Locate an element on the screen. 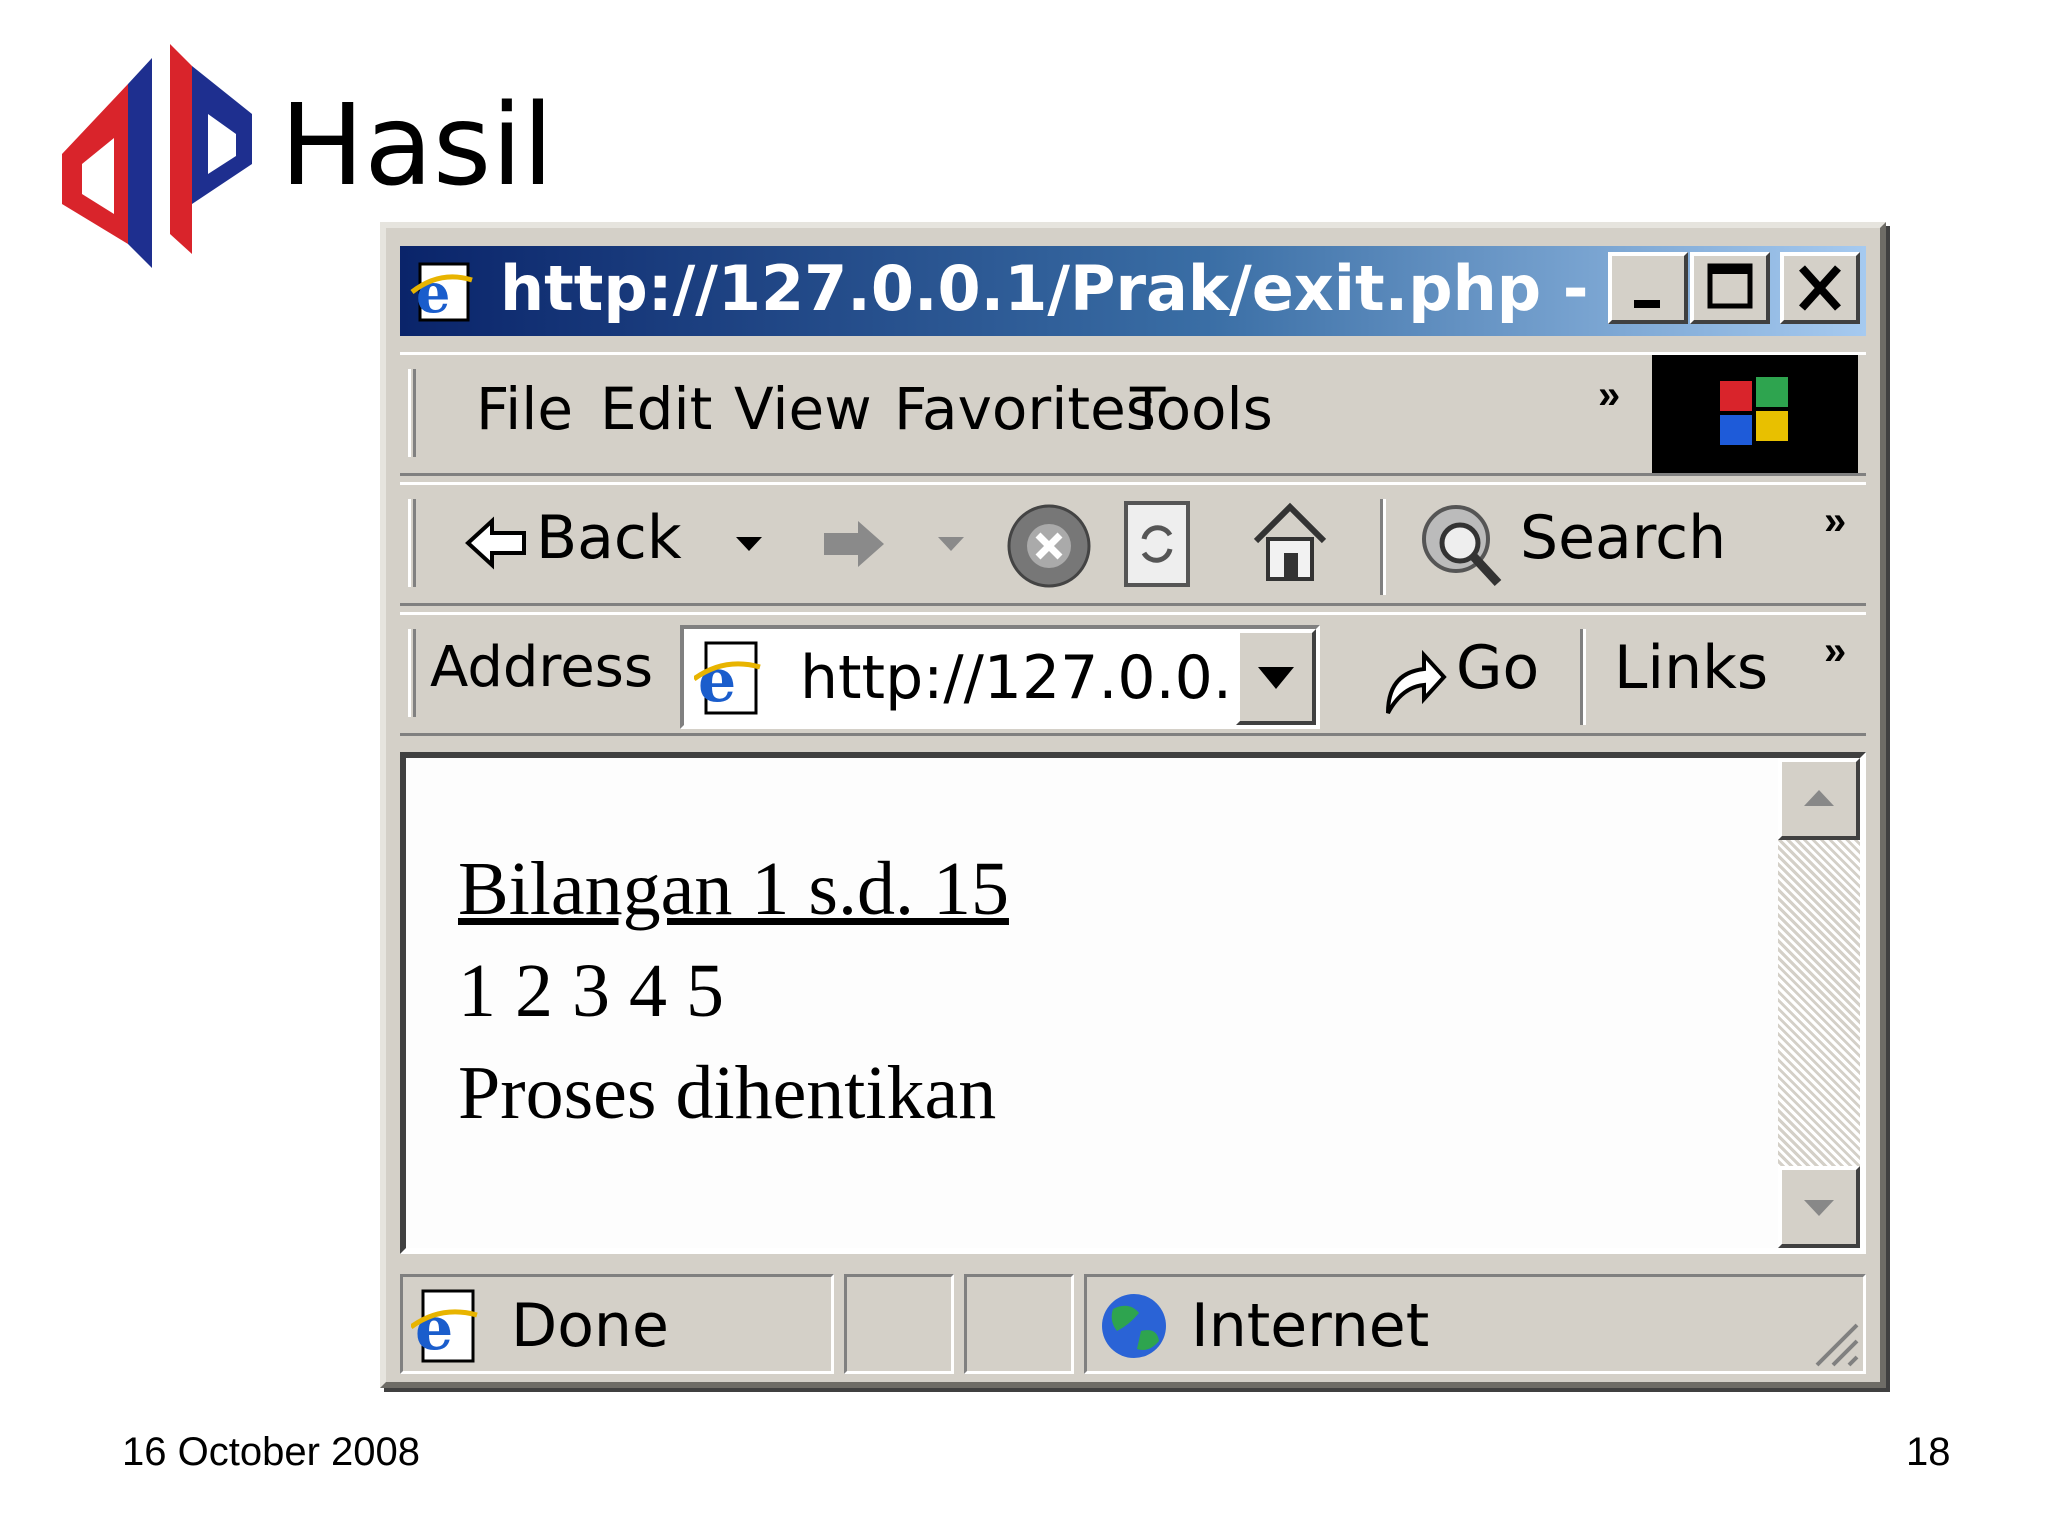 This screenshot has height=1534, width=2048. standard-toolbar: Back Search » is located at coordinates (1133, 544).